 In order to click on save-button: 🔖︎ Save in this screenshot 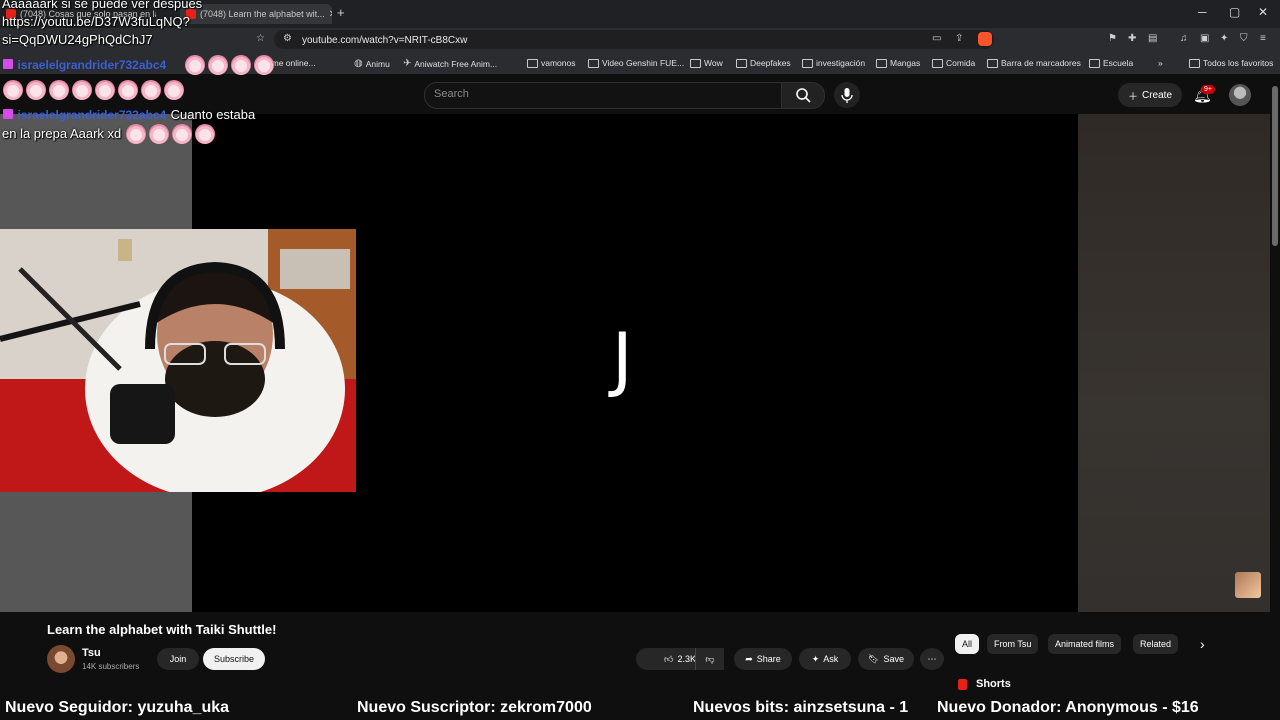, I will do `click(886, 659)`.